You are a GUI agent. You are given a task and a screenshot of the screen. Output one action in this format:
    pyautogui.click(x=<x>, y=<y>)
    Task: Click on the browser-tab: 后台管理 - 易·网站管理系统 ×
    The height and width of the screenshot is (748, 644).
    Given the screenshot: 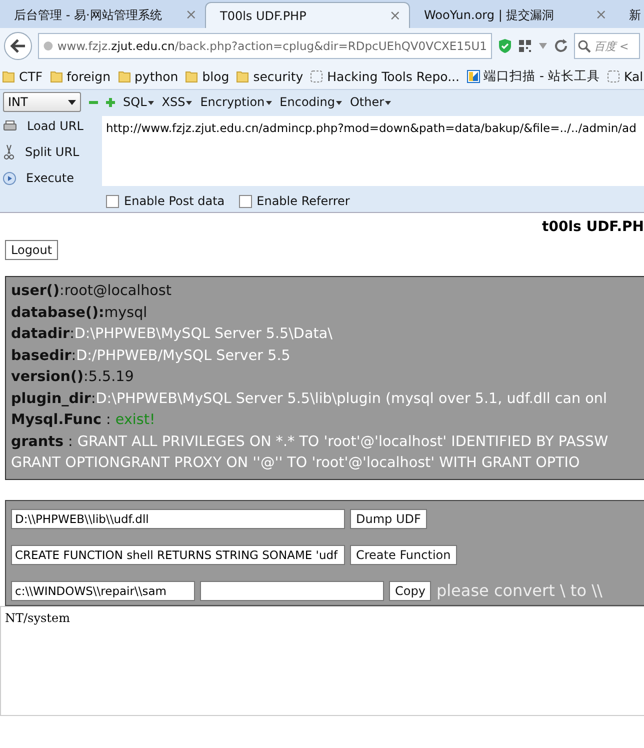 What is the action you would take?
    pyautogui.click(x=102, y=15)
    